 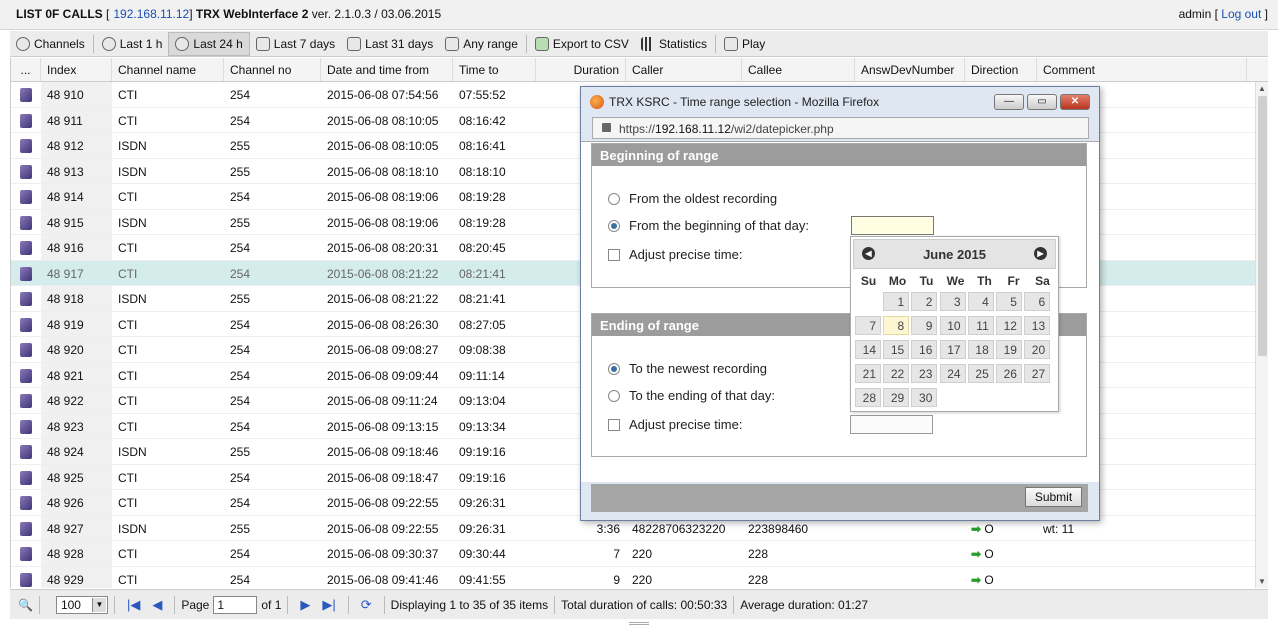 What do you see at coordinates (910, 69) in the screenshot?
I see `col-answ-dev: AnswDevNumber` at bounding box center [910, 69].